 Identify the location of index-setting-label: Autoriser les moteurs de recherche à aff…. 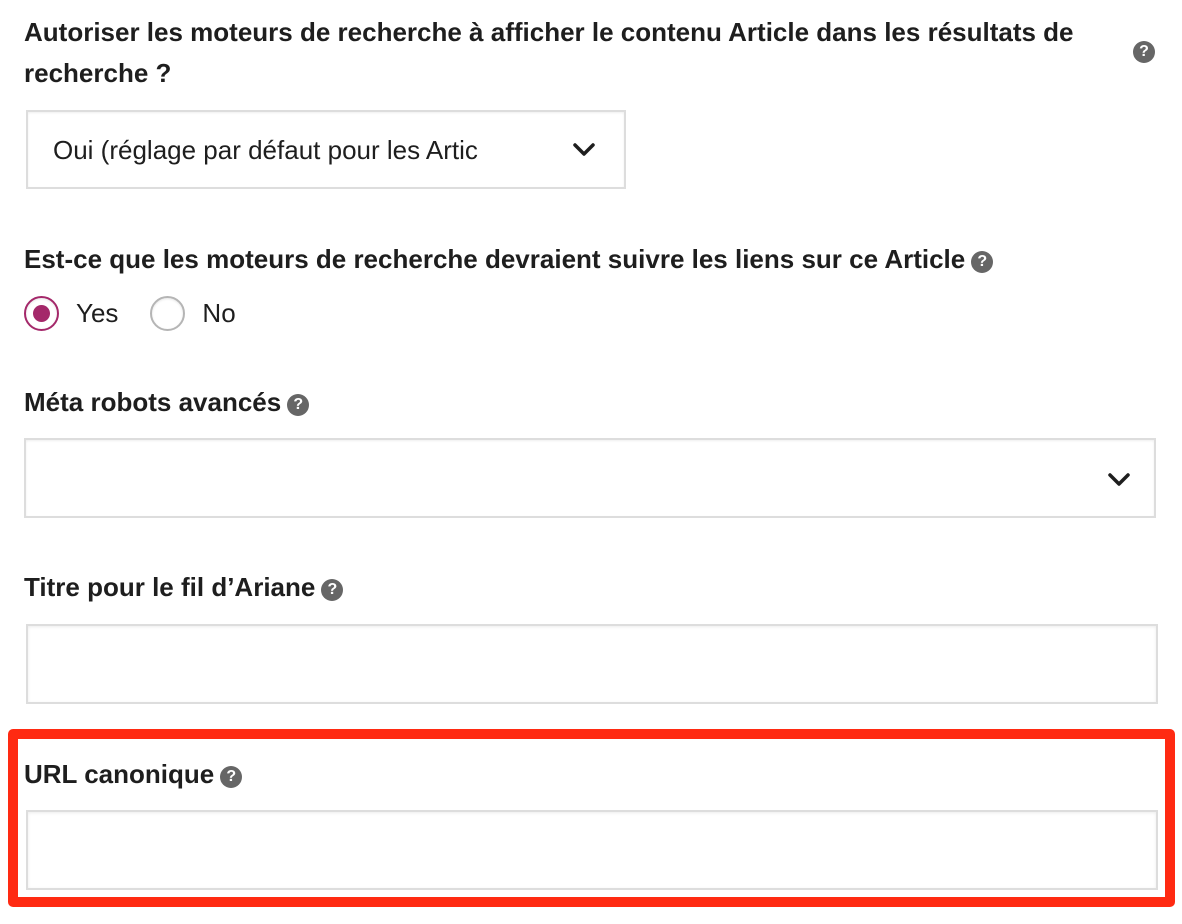
(549, 52).